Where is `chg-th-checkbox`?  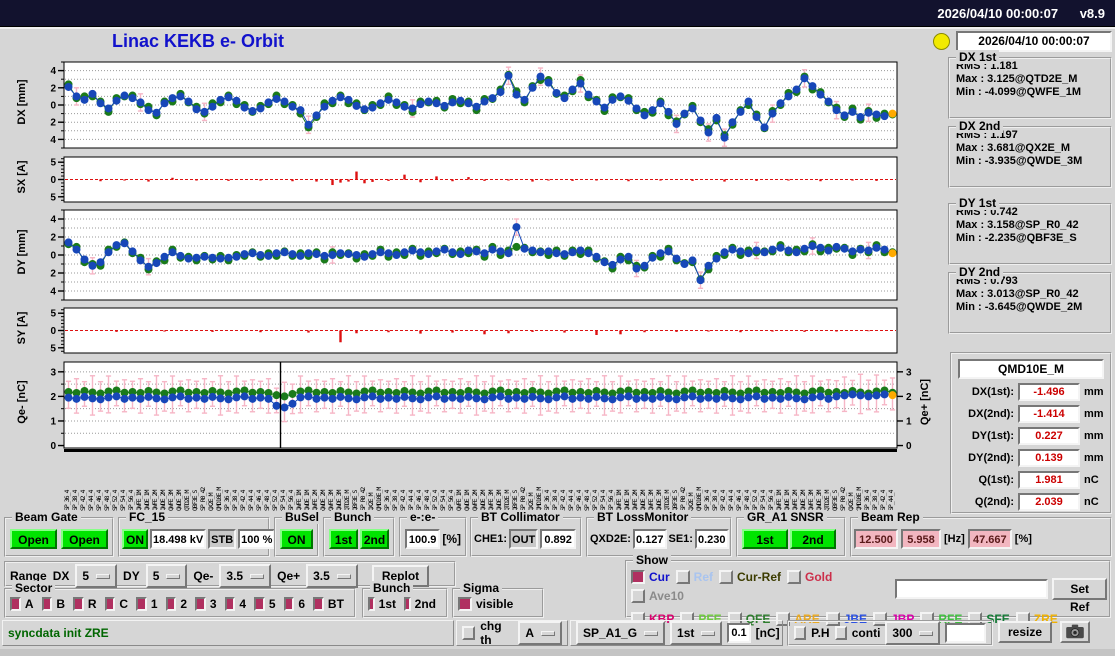 chg-th-checkbox is located at coordinates (469, 633).